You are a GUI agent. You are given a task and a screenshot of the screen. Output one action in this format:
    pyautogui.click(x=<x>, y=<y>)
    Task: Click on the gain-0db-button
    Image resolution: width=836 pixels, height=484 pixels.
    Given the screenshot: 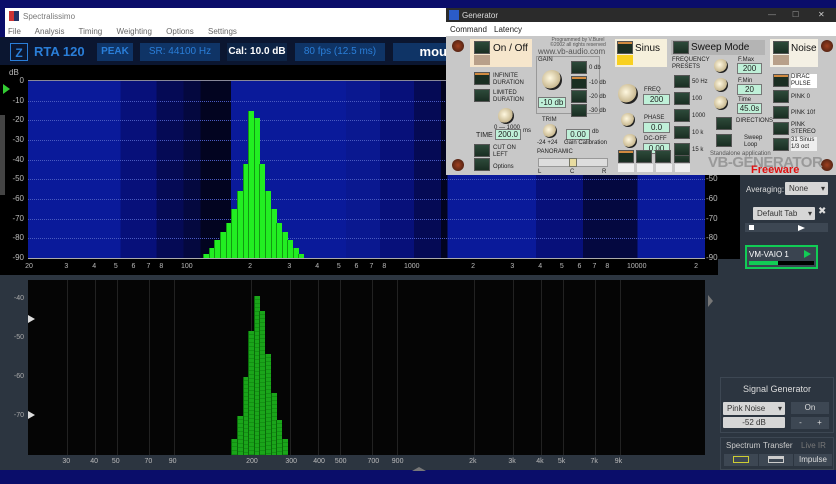 What is the action you would take?
    pyautogui.click(x=579, y=67)
    